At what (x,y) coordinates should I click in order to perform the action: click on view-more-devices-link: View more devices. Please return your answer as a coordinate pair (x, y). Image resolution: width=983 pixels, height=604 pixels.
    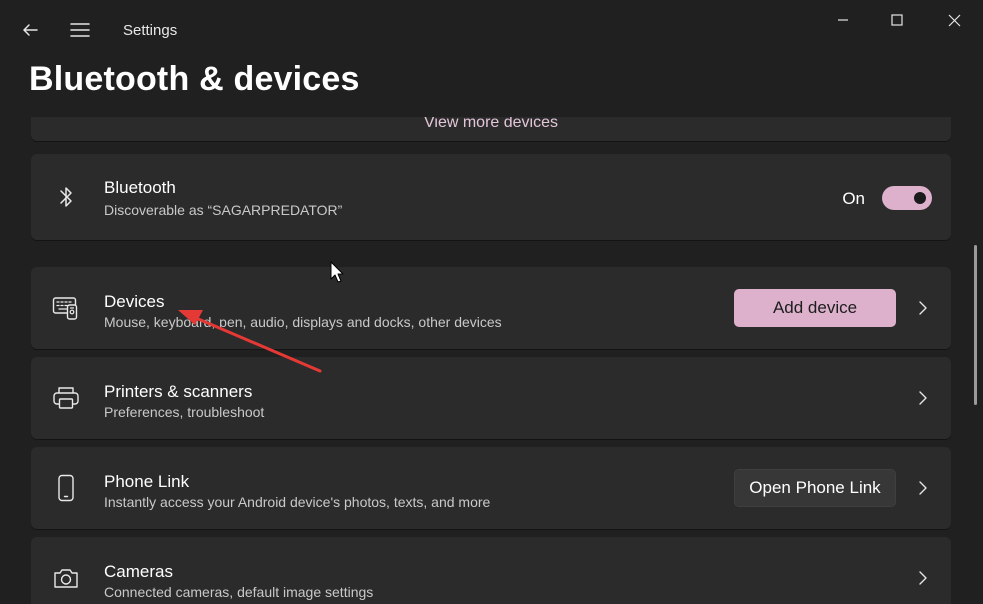
    Looking at the image, I should click on (491, 124).